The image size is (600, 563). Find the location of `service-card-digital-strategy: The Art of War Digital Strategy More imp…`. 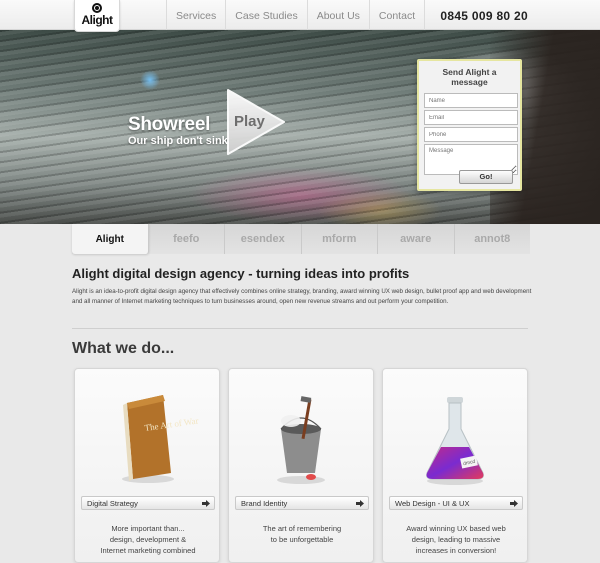

service-card-digital-strategy: The Art of War Digital Strategy More imp… is located at coordinates (147, 465).